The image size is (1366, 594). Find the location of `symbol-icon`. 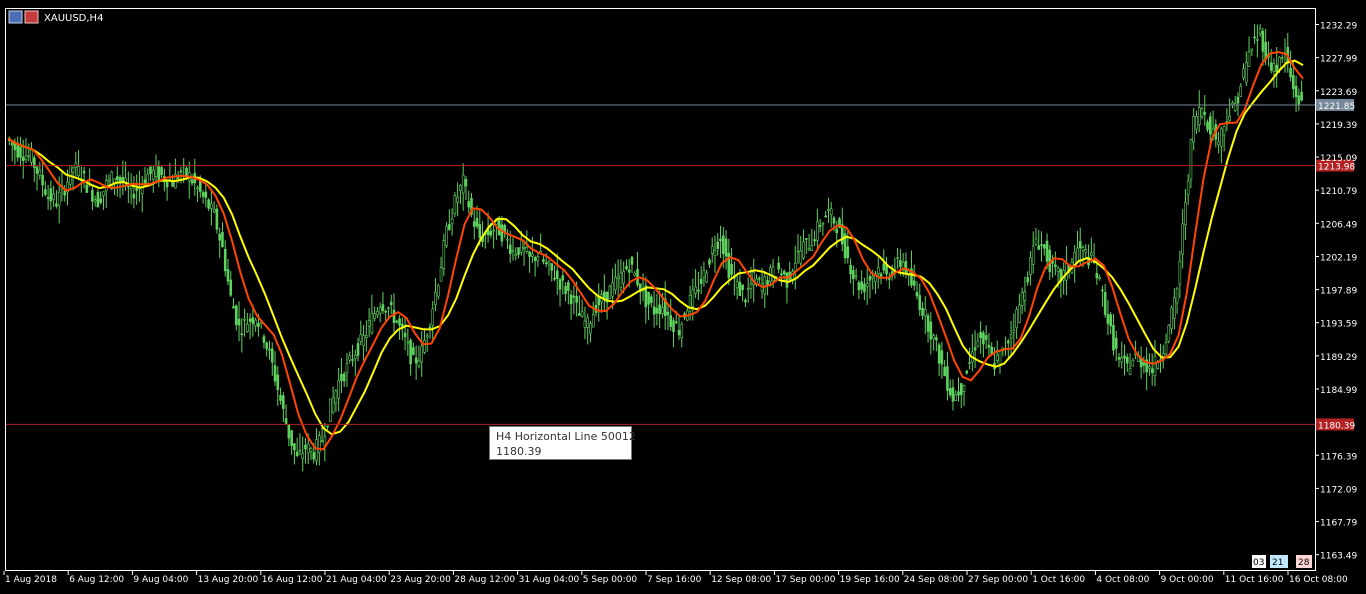

symbol-icon is located at coordinates (31, 17).